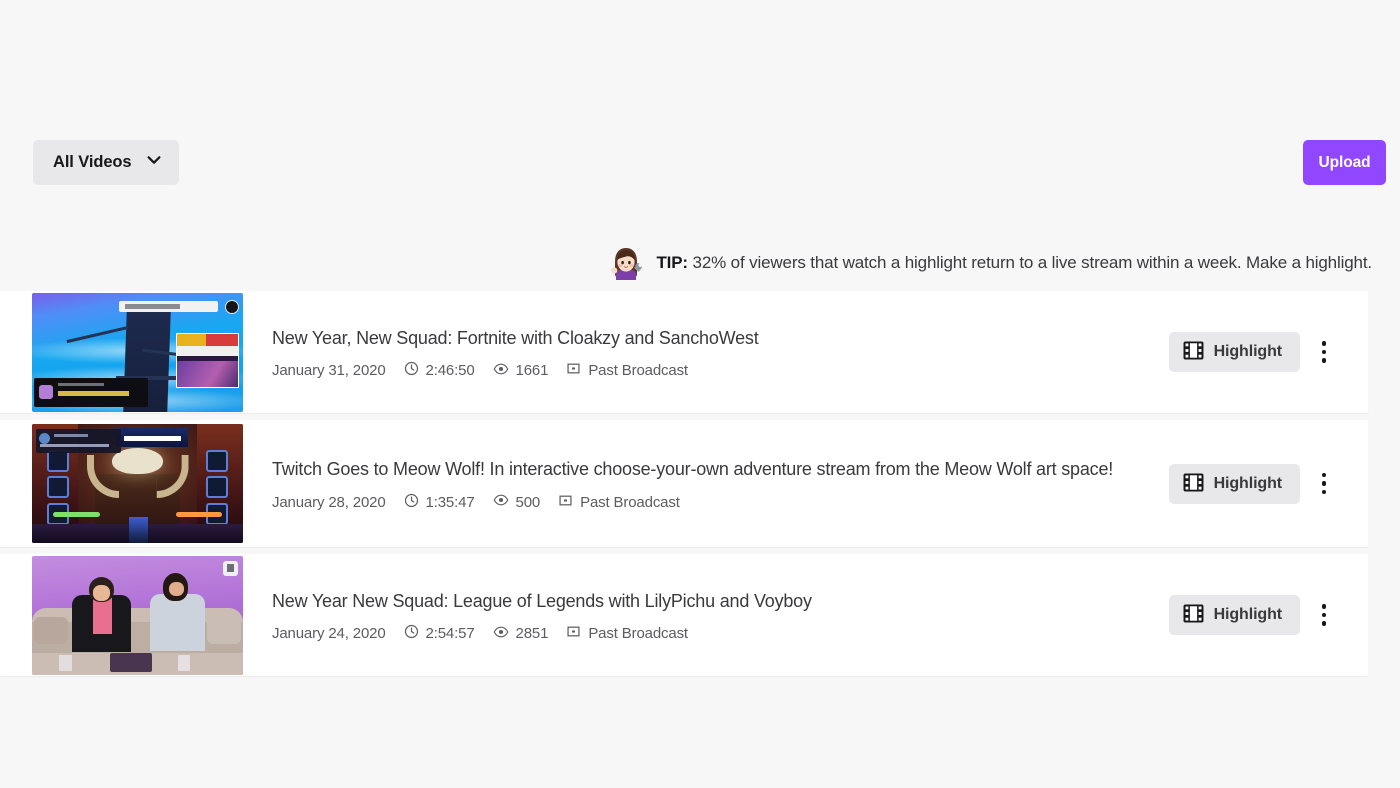 This screenshot has width=1400, height=788. I want to click on views-count: 500, so click(528, 502).